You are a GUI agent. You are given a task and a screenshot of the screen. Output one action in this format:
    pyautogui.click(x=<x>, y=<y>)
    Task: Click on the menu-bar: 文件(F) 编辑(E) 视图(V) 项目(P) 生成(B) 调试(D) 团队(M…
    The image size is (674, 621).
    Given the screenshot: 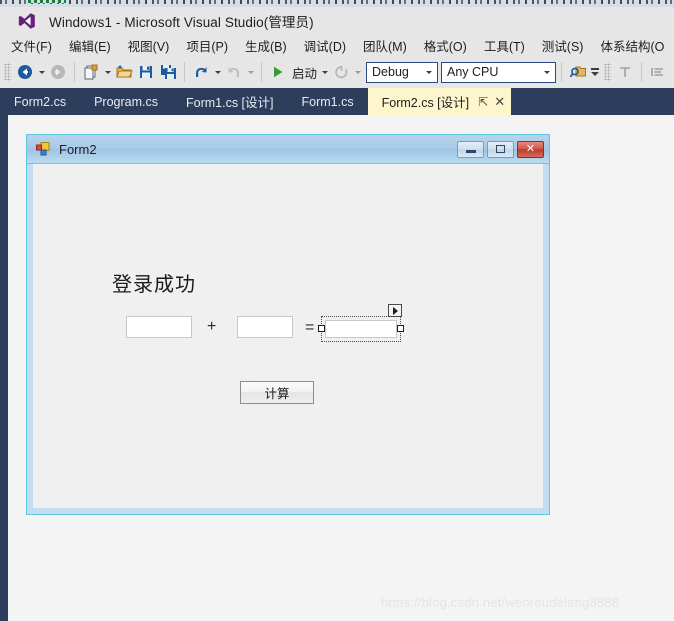 What is the action you would take?
    pyautogui.click(x=337, y=45)
    